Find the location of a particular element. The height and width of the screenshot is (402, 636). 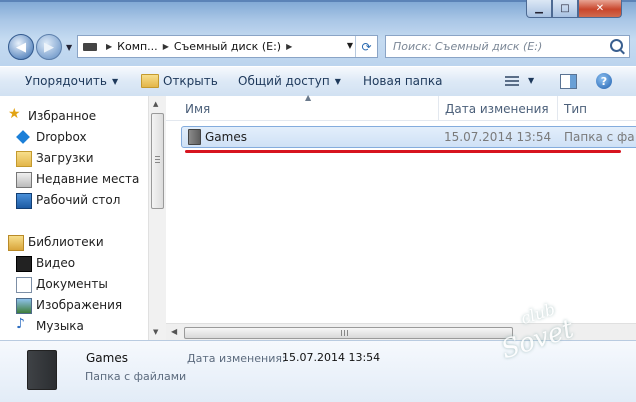

pictures-icon is located at coordinates (24, 306).